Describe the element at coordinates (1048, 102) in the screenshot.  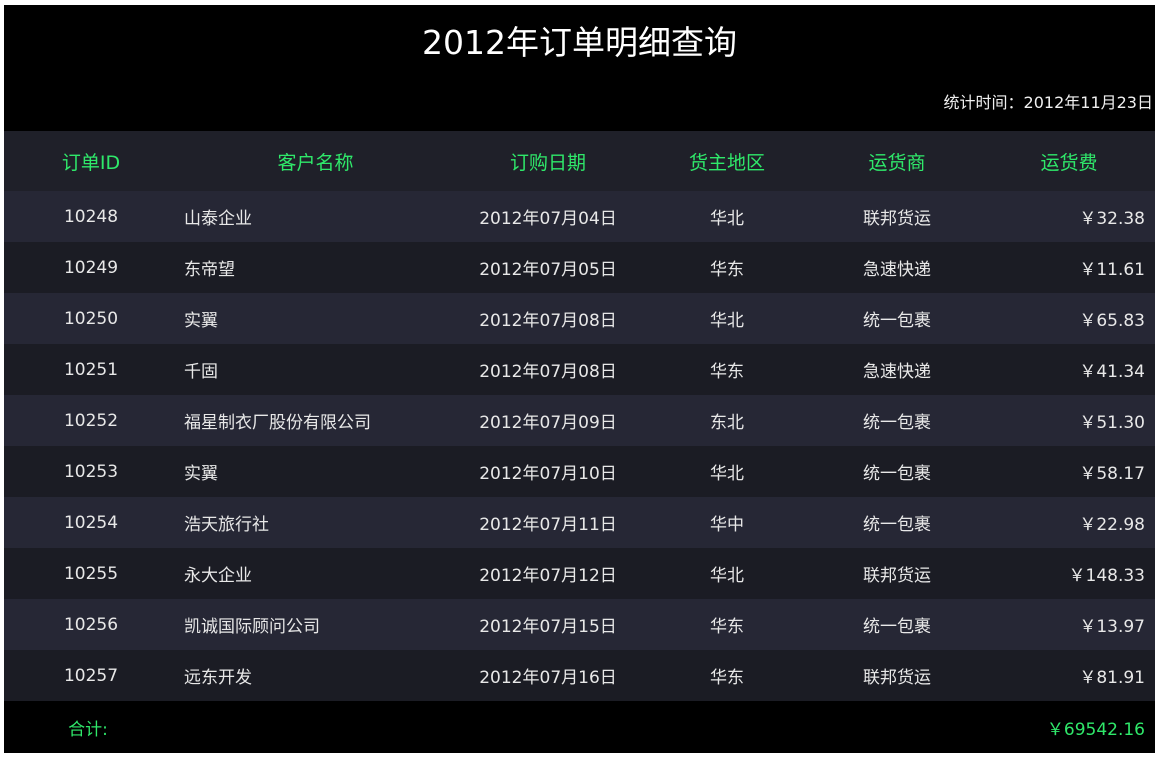
I see `stat-time-label: 统计时间：2012年11月23日` at that location.